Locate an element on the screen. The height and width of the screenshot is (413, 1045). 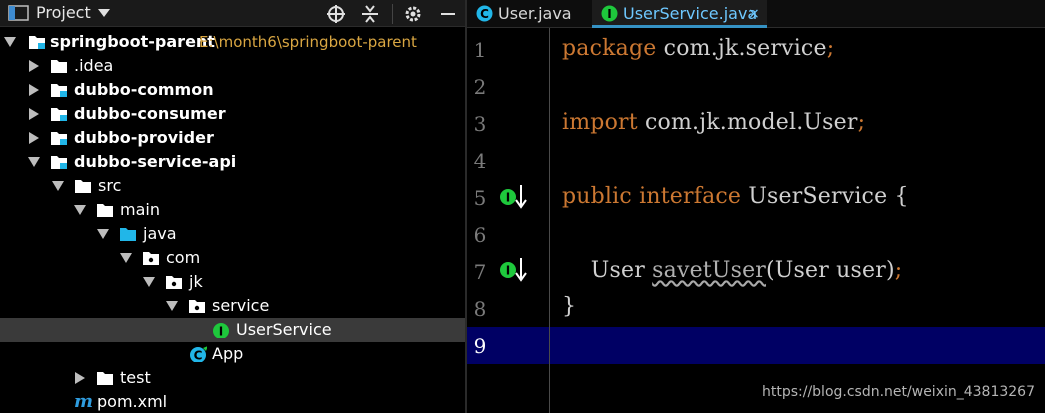
tree-item-service: service is located at coordinates (232, 306).